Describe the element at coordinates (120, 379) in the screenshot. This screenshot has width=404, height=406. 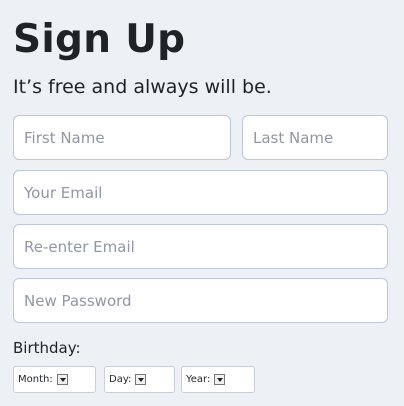
I see `day-label: Day:` at that location.